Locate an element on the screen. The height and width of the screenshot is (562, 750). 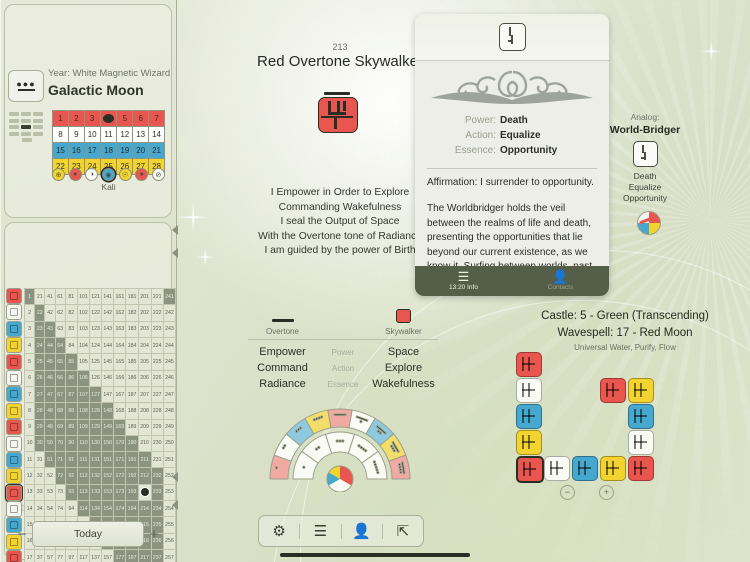
tzolkin-cell: 101 is located at coordinates (83, 296).